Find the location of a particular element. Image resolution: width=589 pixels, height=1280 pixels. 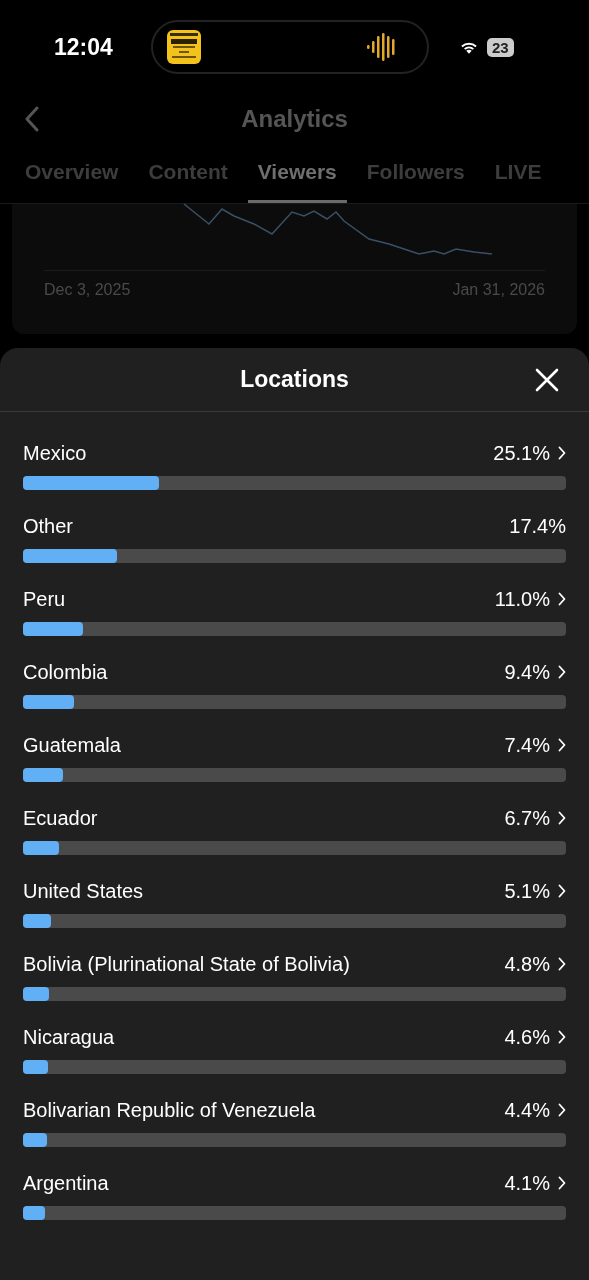

tab: Content is located at coordinates (188, 173).